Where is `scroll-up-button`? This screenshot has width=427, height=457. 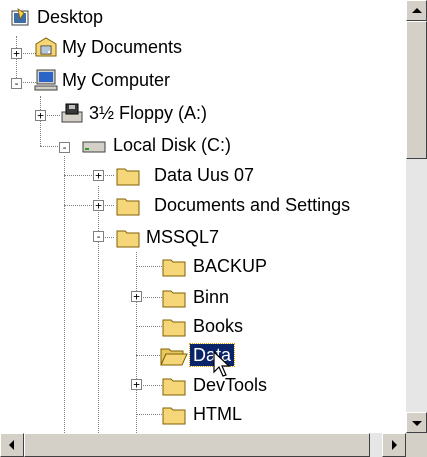
scroll-up-button is located at coordinates (416, 10).